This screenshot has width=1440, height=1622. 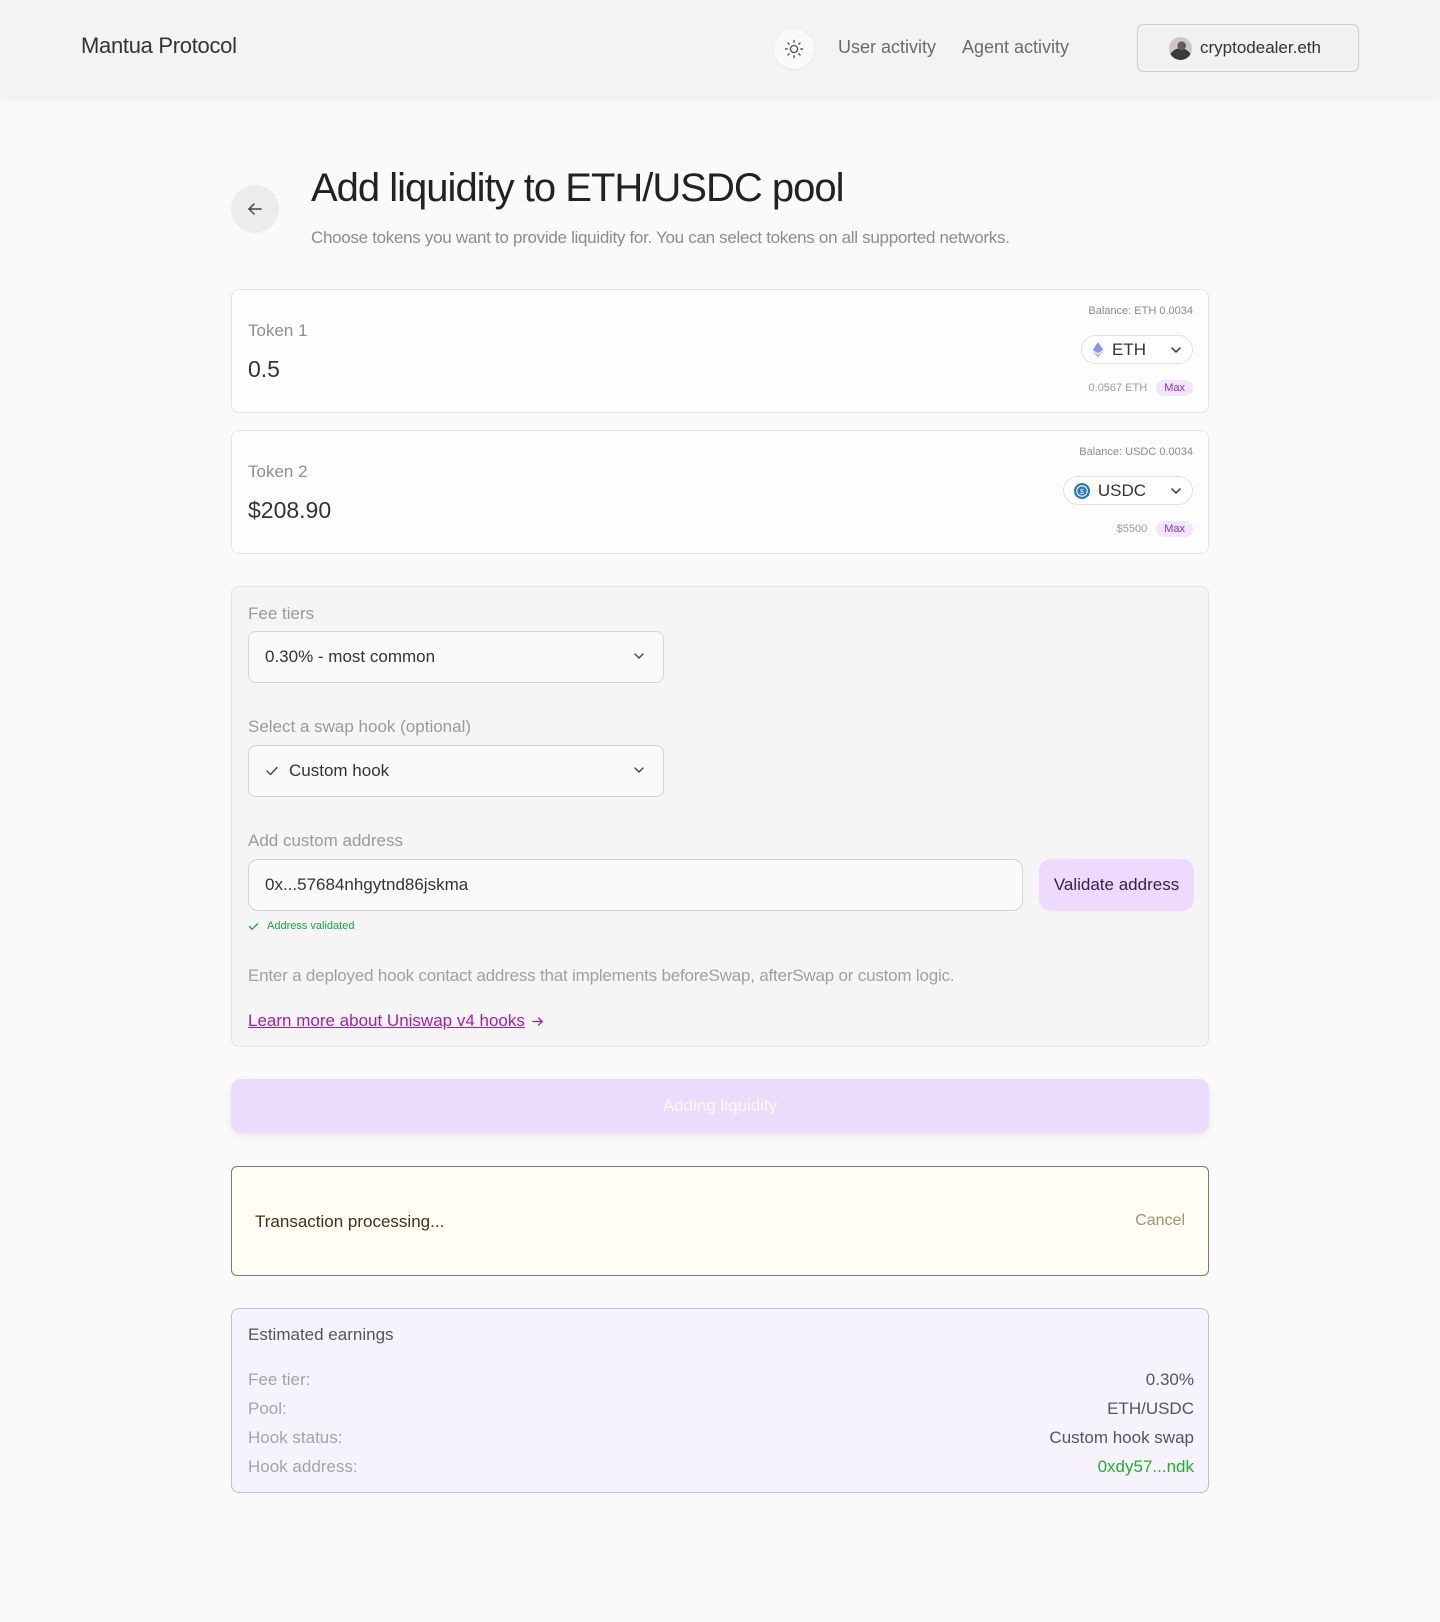 What do you see at coordinates (278, 471) in the screenshot?
I see `token-label: Token 2` at bounding box center [278, 471].